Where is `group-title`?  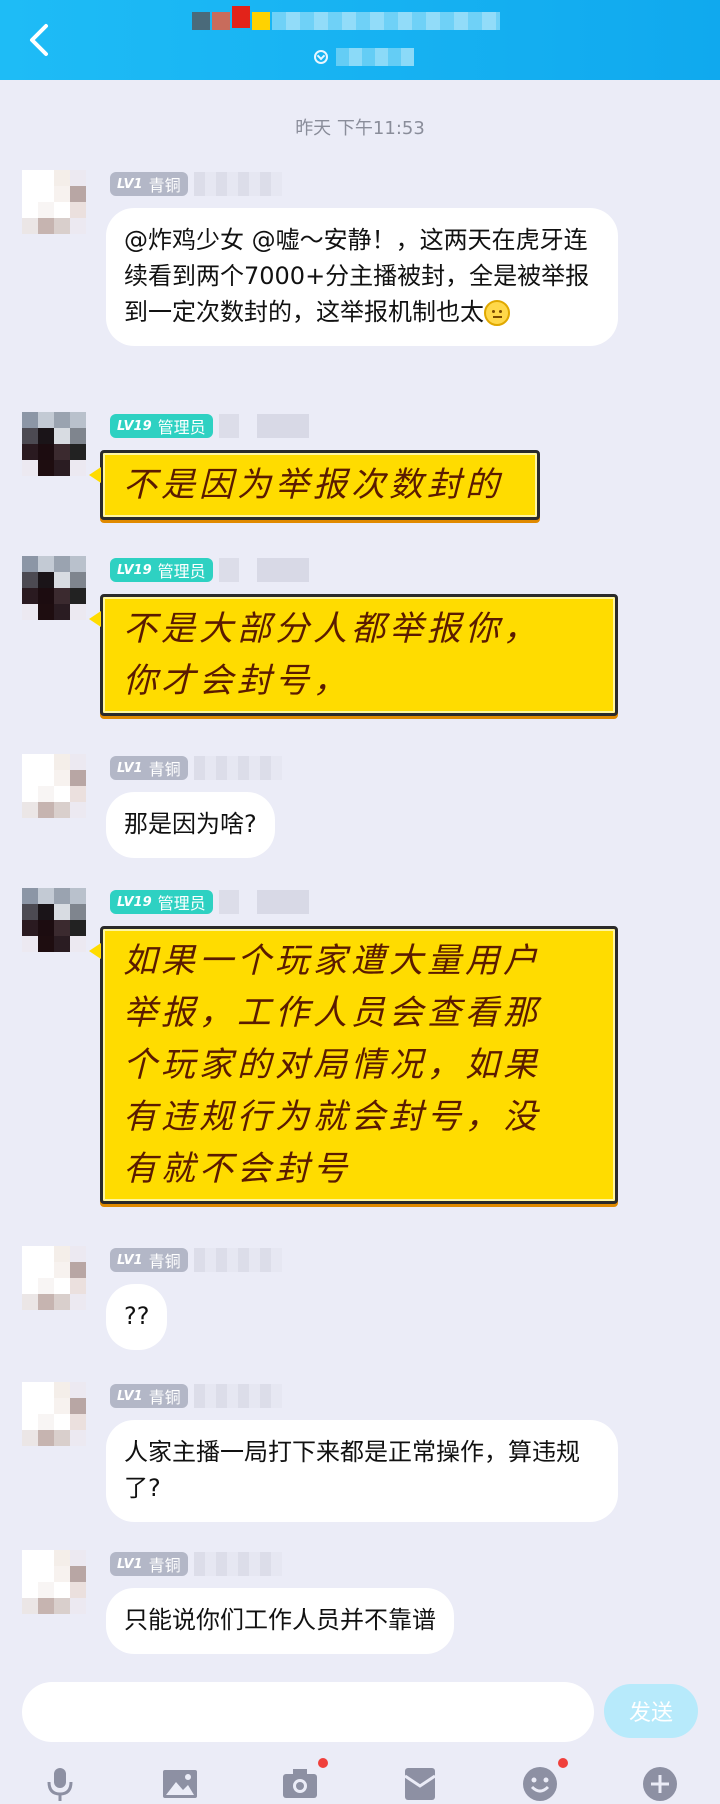 group-title is located at coordinates (346, 18).